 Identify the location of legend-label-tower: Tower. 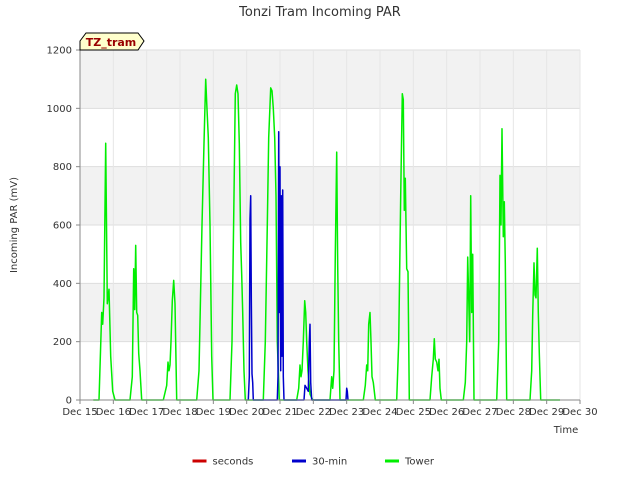
(419, 462).